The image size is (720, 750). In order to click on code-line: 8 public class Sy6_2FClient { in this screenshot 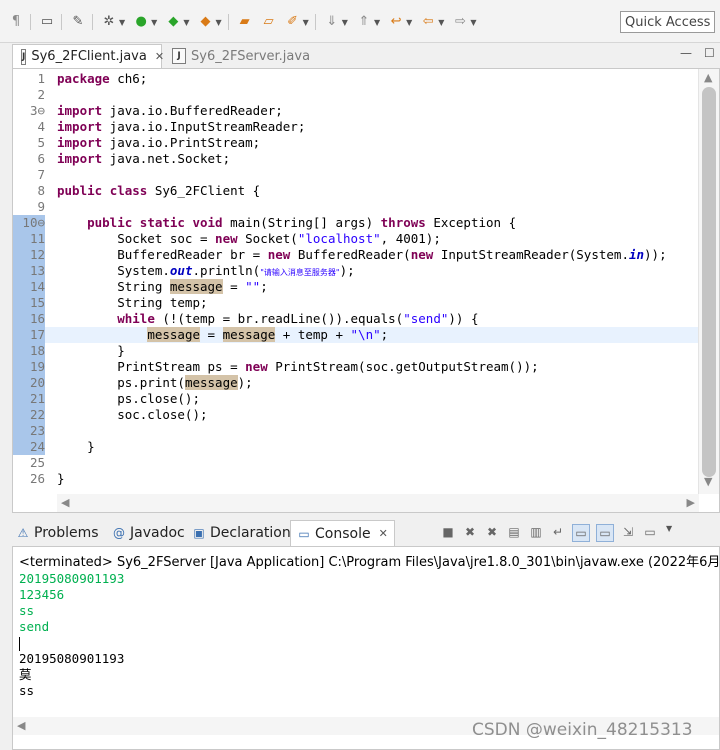, I will do `click(356, 191)`.